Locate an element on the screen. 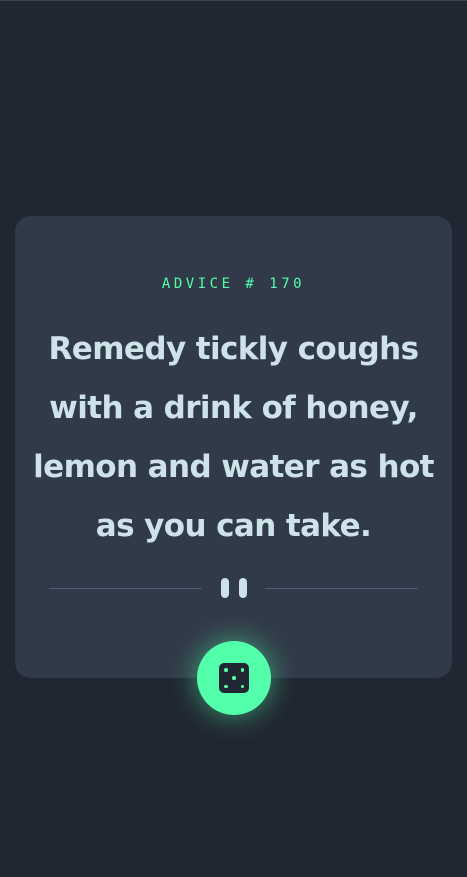  pause-icon is located at coordinates (234, 588).